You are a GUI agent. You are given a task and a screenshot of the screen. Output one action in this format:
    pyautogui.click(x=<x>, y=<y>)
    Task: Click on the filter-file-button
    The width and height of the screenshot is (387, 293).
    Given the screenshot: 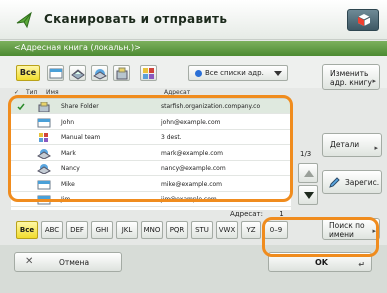 What is the action you would take?
    pyautogui.click(x=121, y=73)
    